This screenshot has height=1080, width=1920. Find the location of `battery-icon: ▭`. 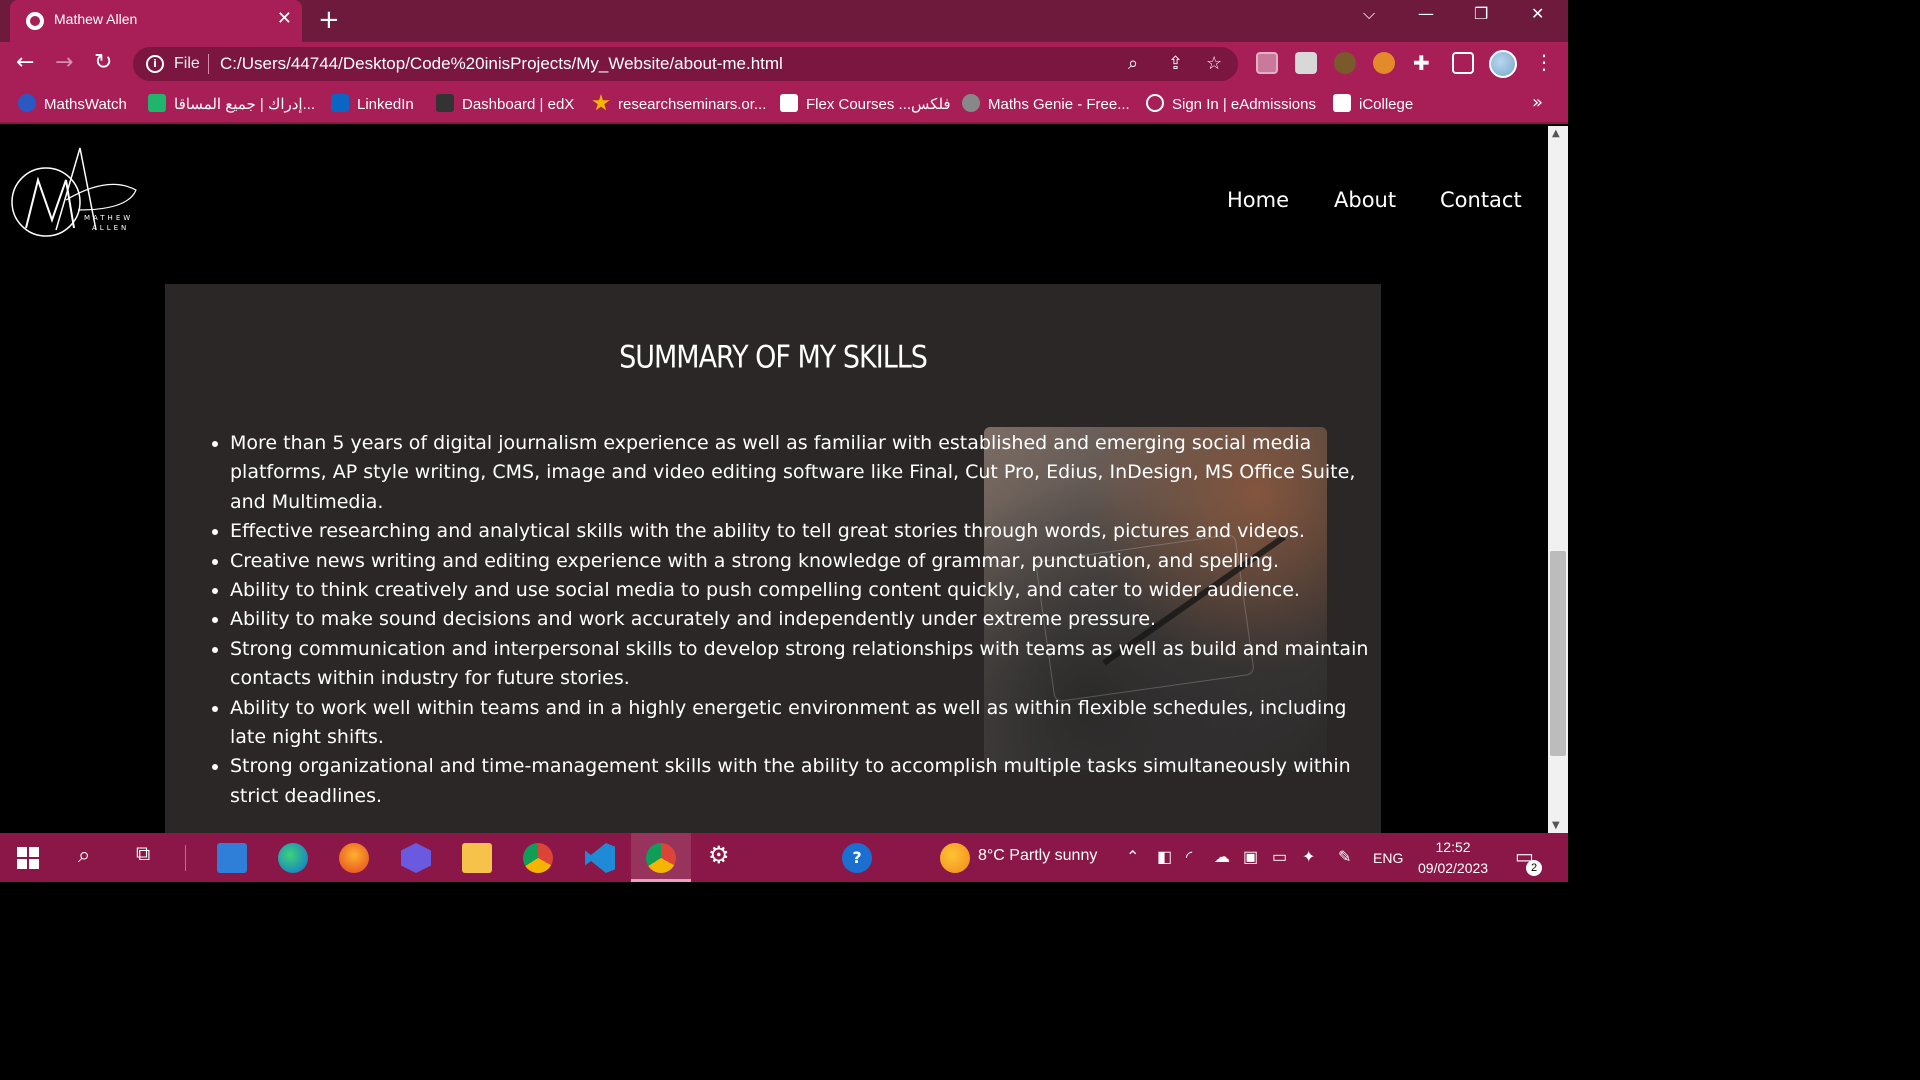

battery-icon: ▭ is located at coordinates (1279, 857).